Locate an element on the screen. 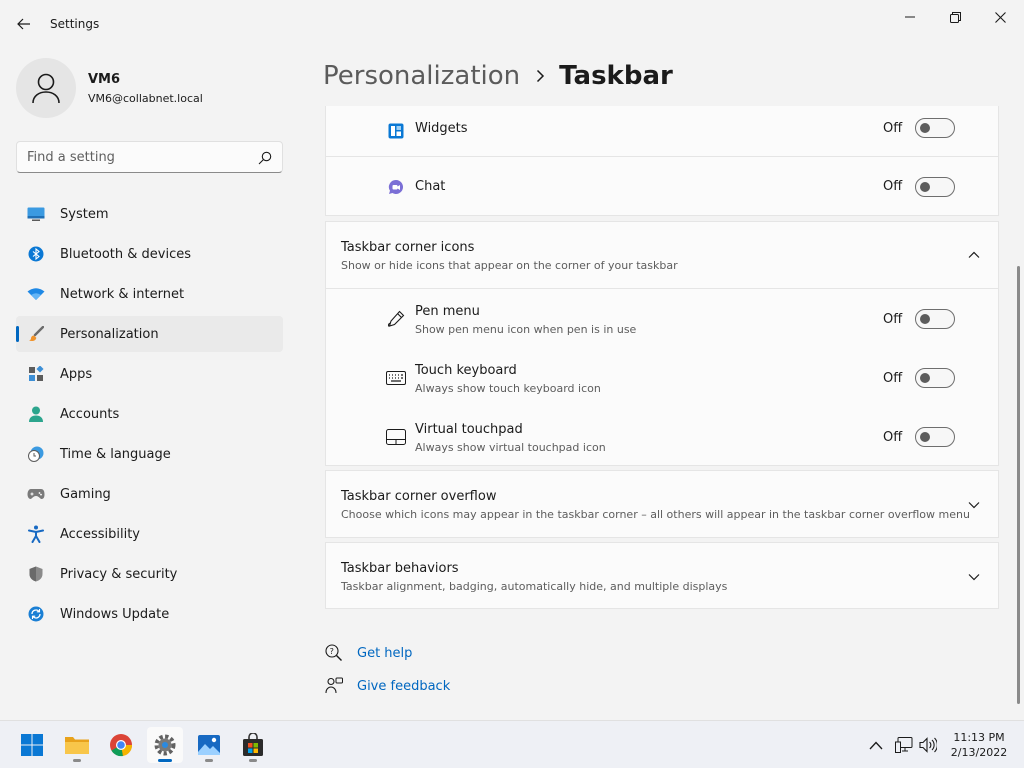  sidebar-item-label: Bluetooth & devices is located at coordinates (125, 254).